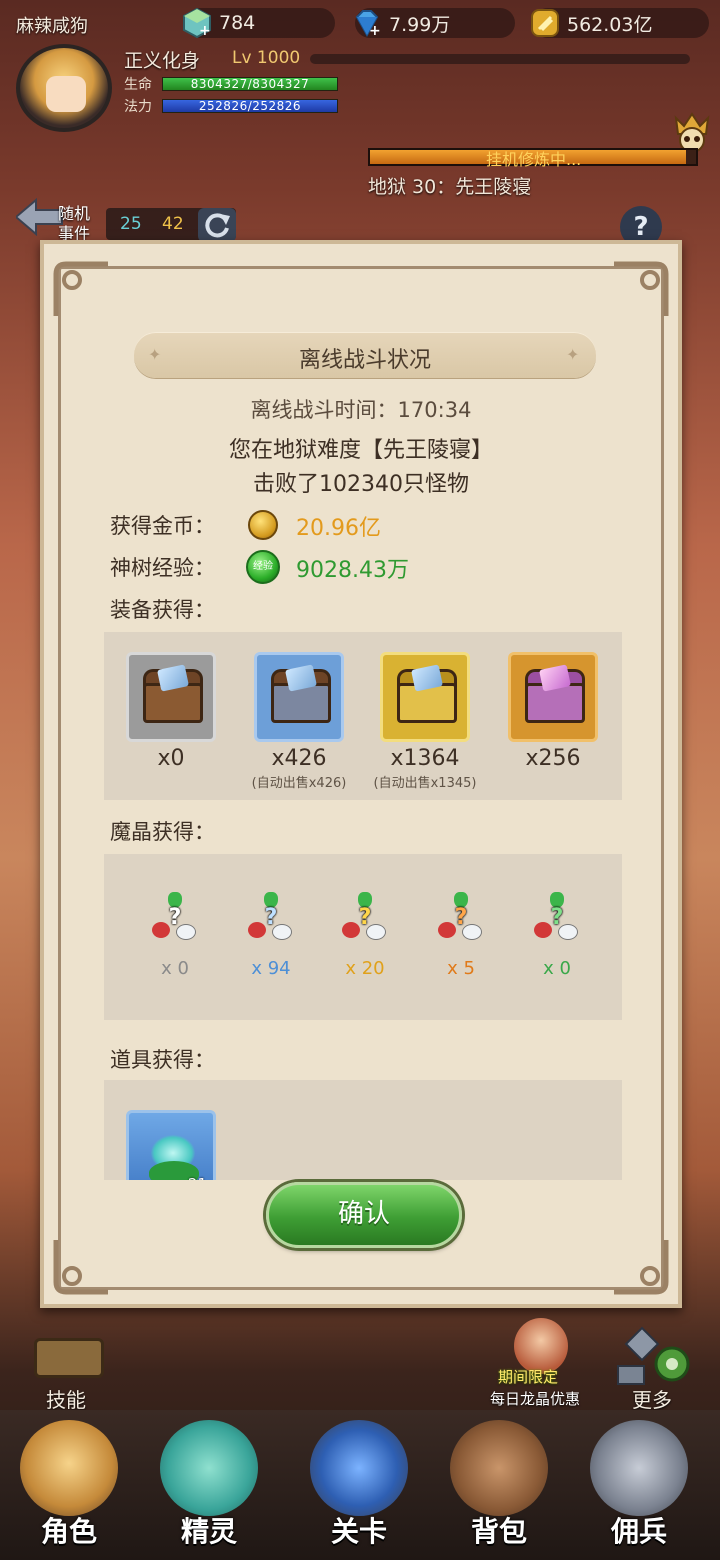 The height and width of the screenshot is (1560, 720). I want to click on username: 麻辣咸狗, so click(52, 26).